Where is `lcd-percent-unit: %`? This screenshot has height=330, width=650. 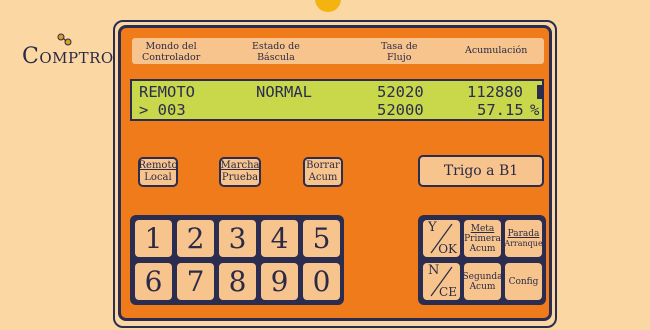
lcd-percent-unit: % is located at coordinates (535, 110).